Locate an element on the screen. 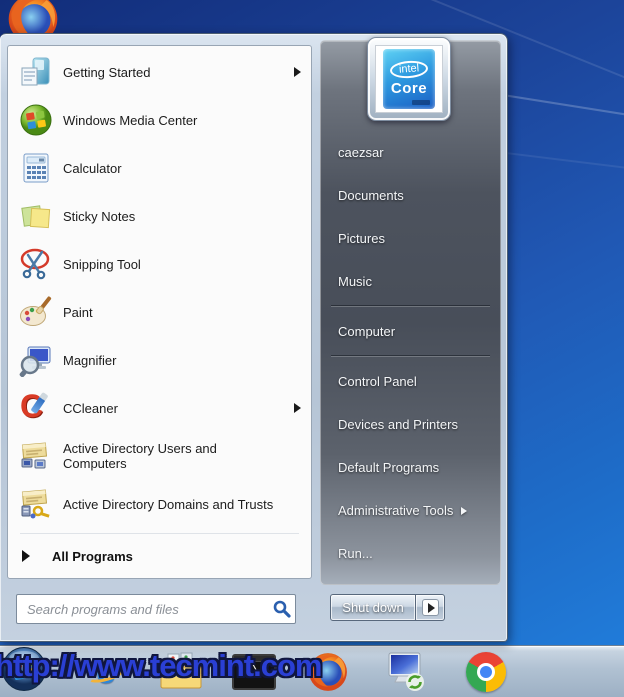 This screenshot has height=697, width=624. menu-item-ad-users-computers: Active Directory Users and Computers is located at coordinates (159, 456).